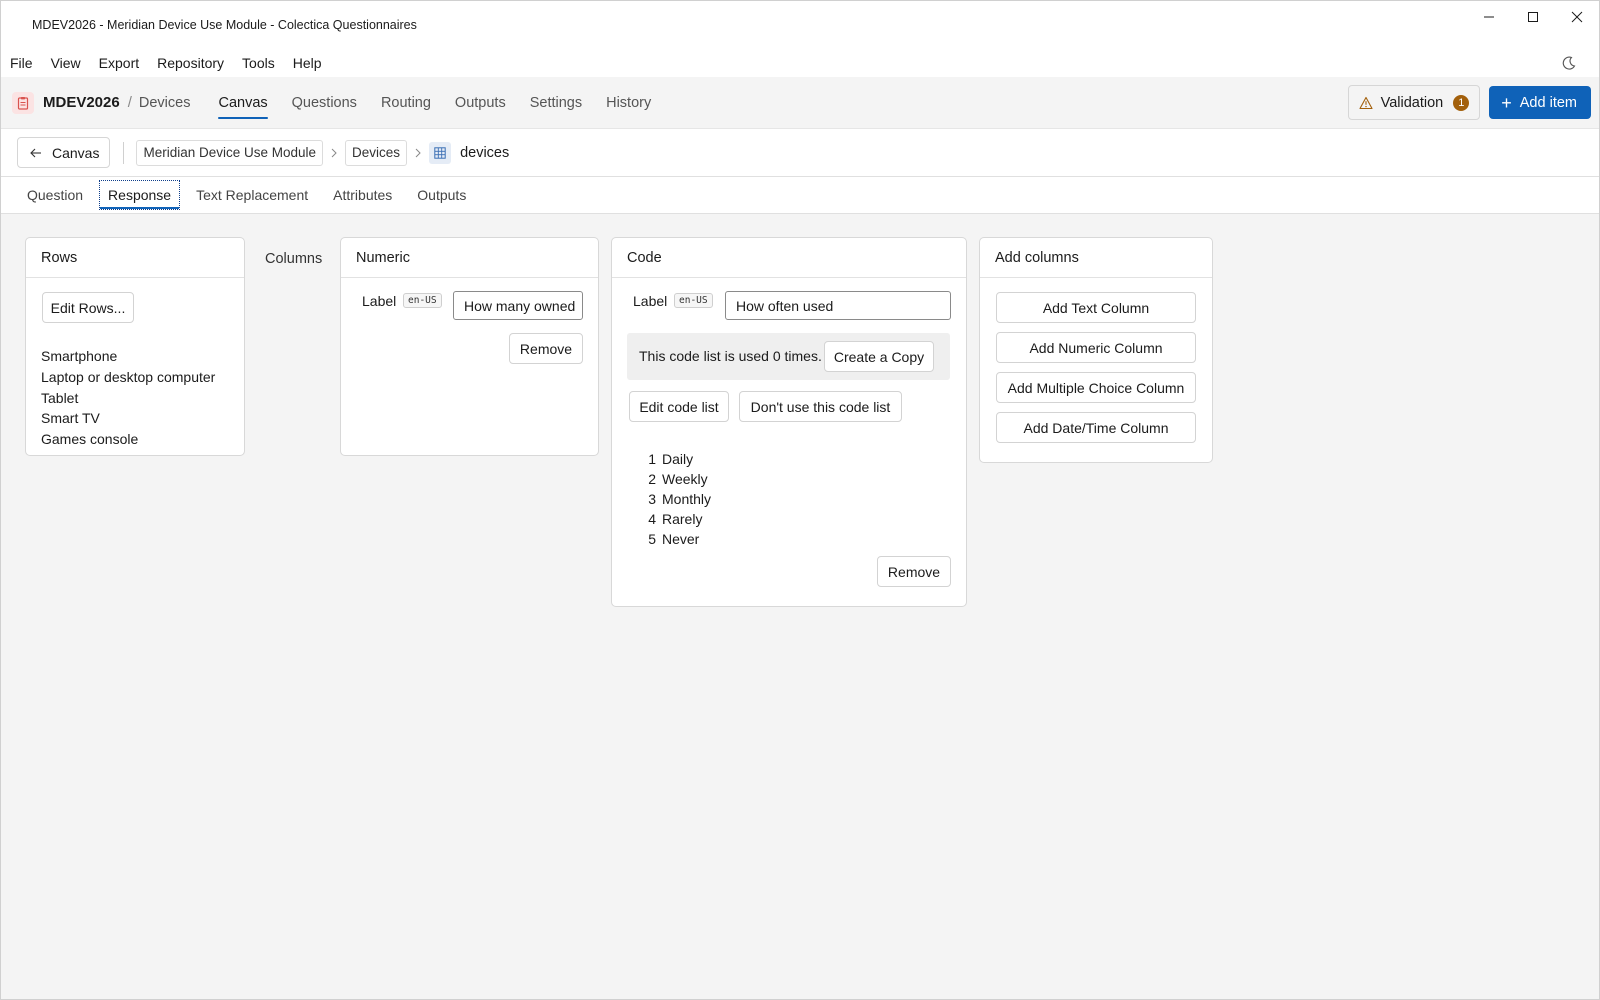  Describe the element at coordinates (379, 301) in the screenshot. I see `numeric-label-caption: Label` at that location.